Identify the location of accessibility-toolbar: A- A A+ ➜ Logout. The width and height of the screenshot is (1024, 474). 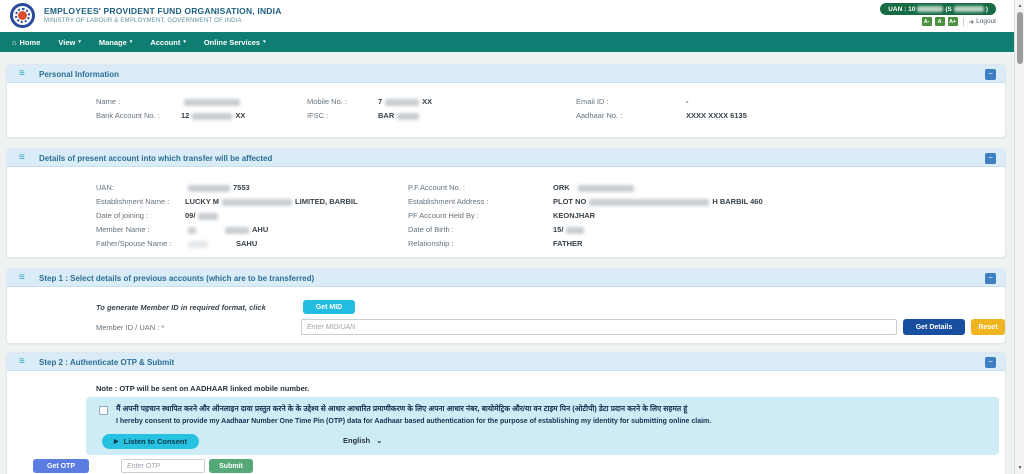
(958, 21).